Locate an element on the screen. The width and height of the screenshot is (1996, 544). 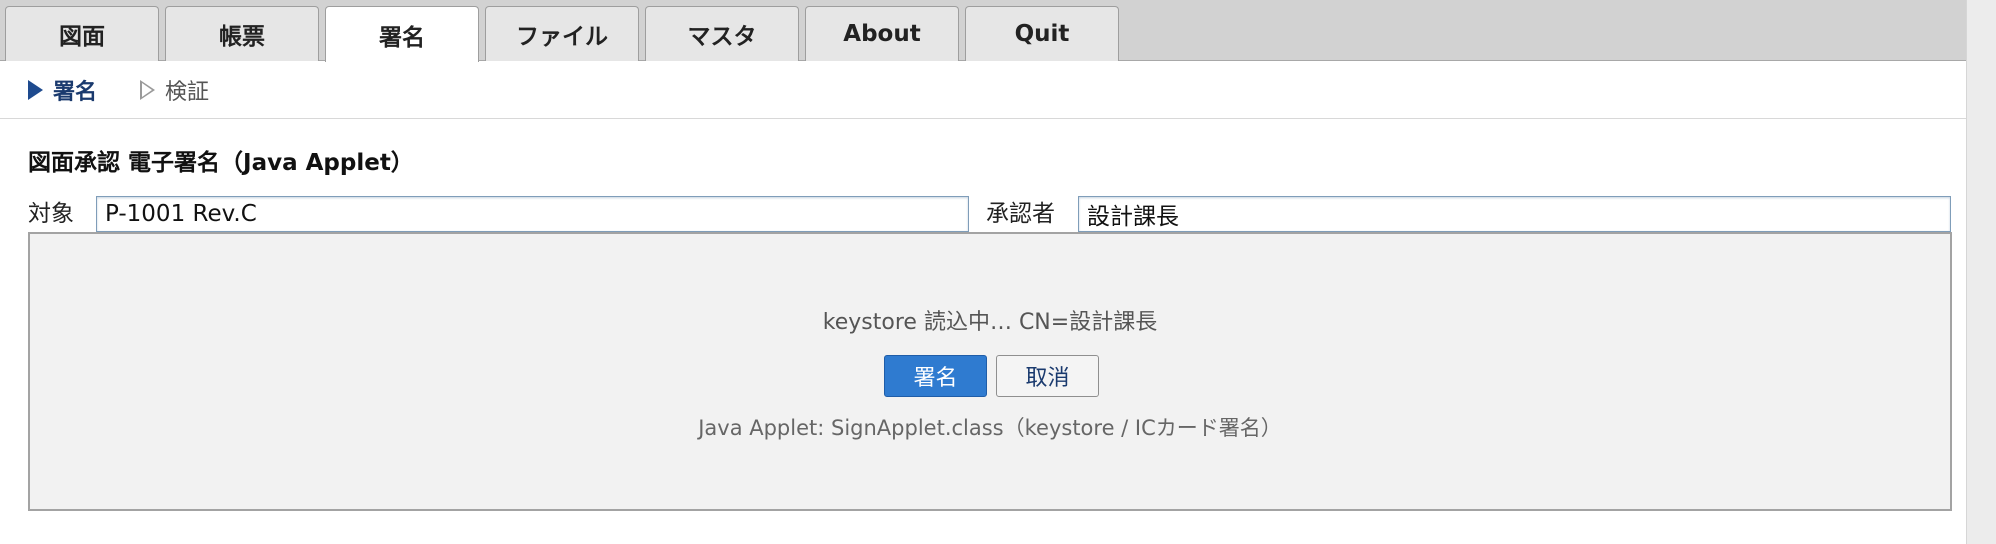
tab-zumen: 図面 is located at coordinates (82, 33).